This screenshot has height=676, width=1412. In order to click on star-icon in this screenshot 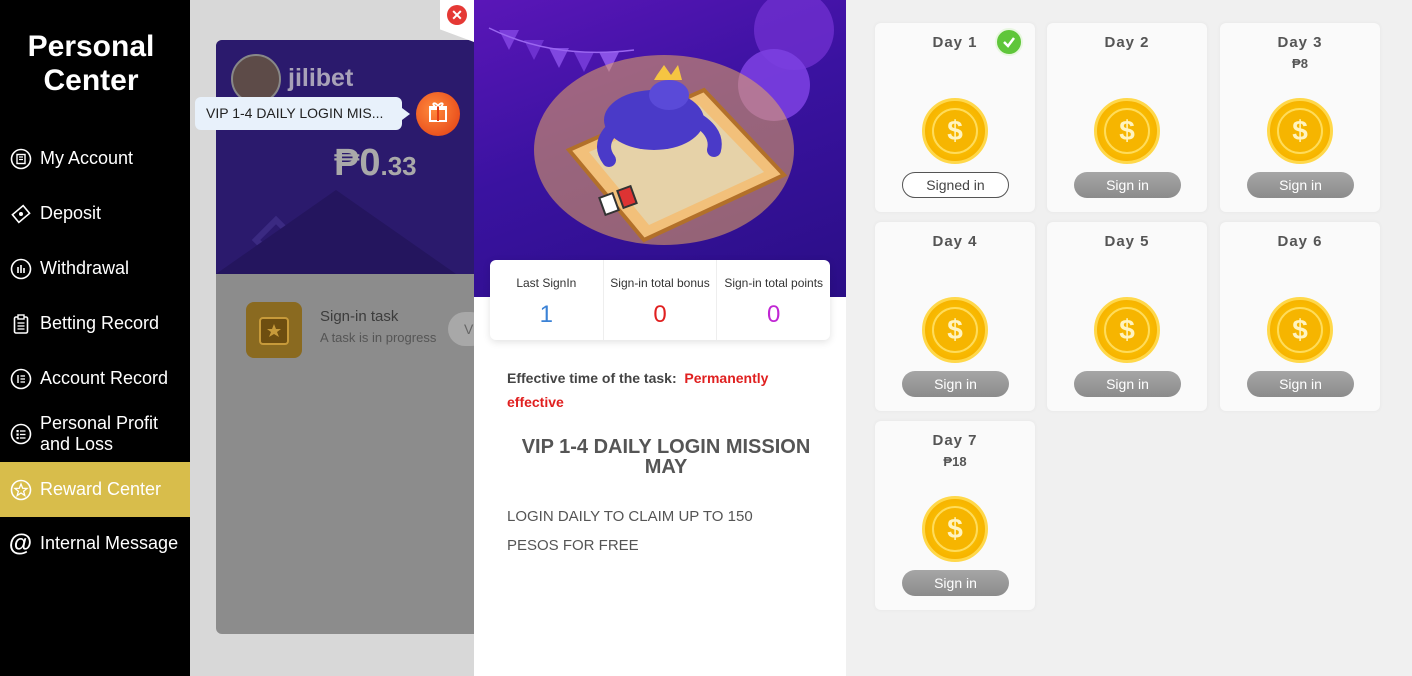, I will do `click(20, 489)`.